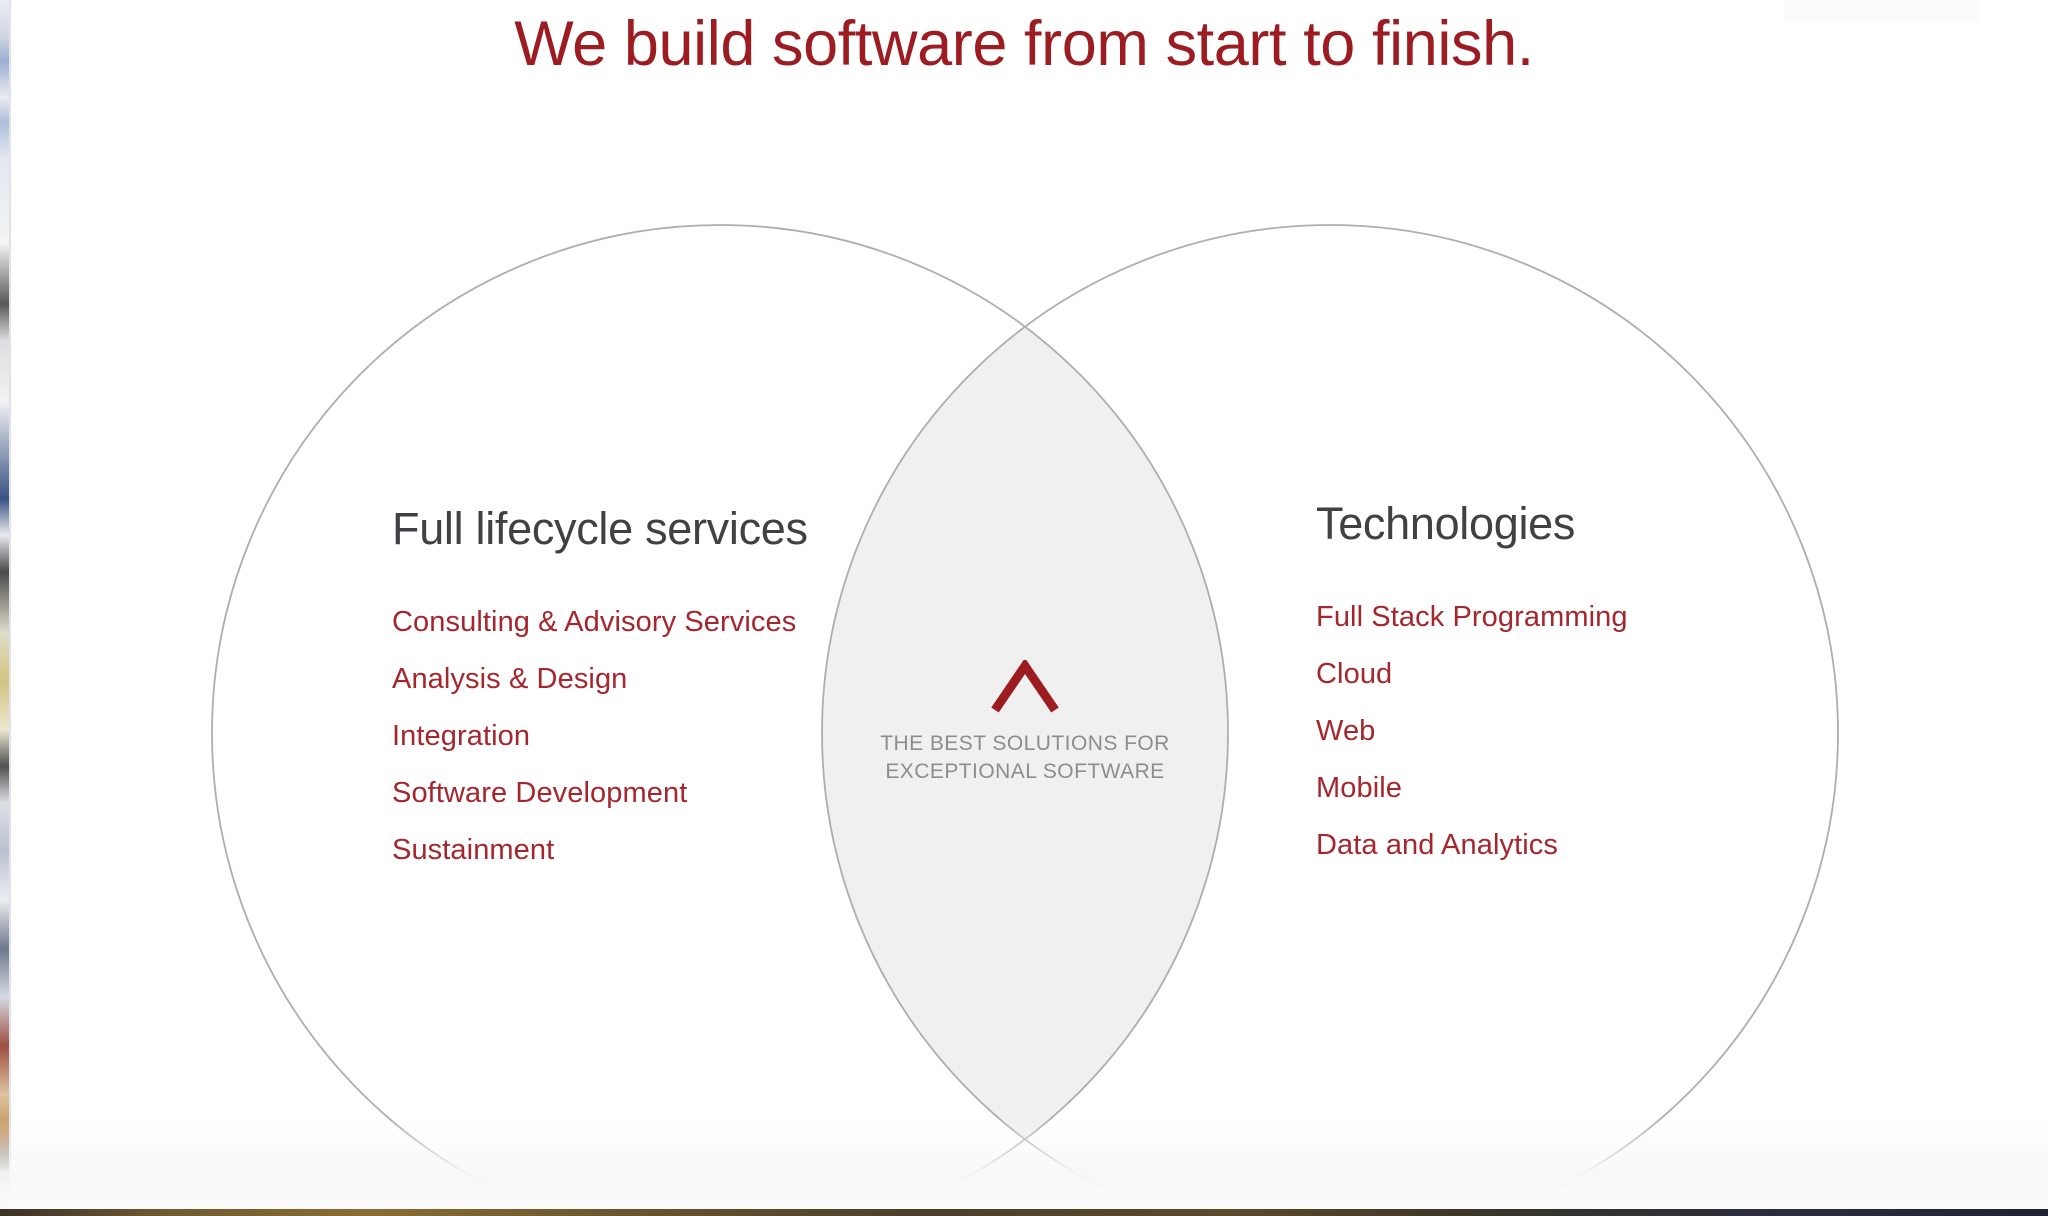 The image size is (2048, 1216). Describe the element at coordinates (627, 679) in the screenshot. I see `list-item: Analysis & Design` at that location.